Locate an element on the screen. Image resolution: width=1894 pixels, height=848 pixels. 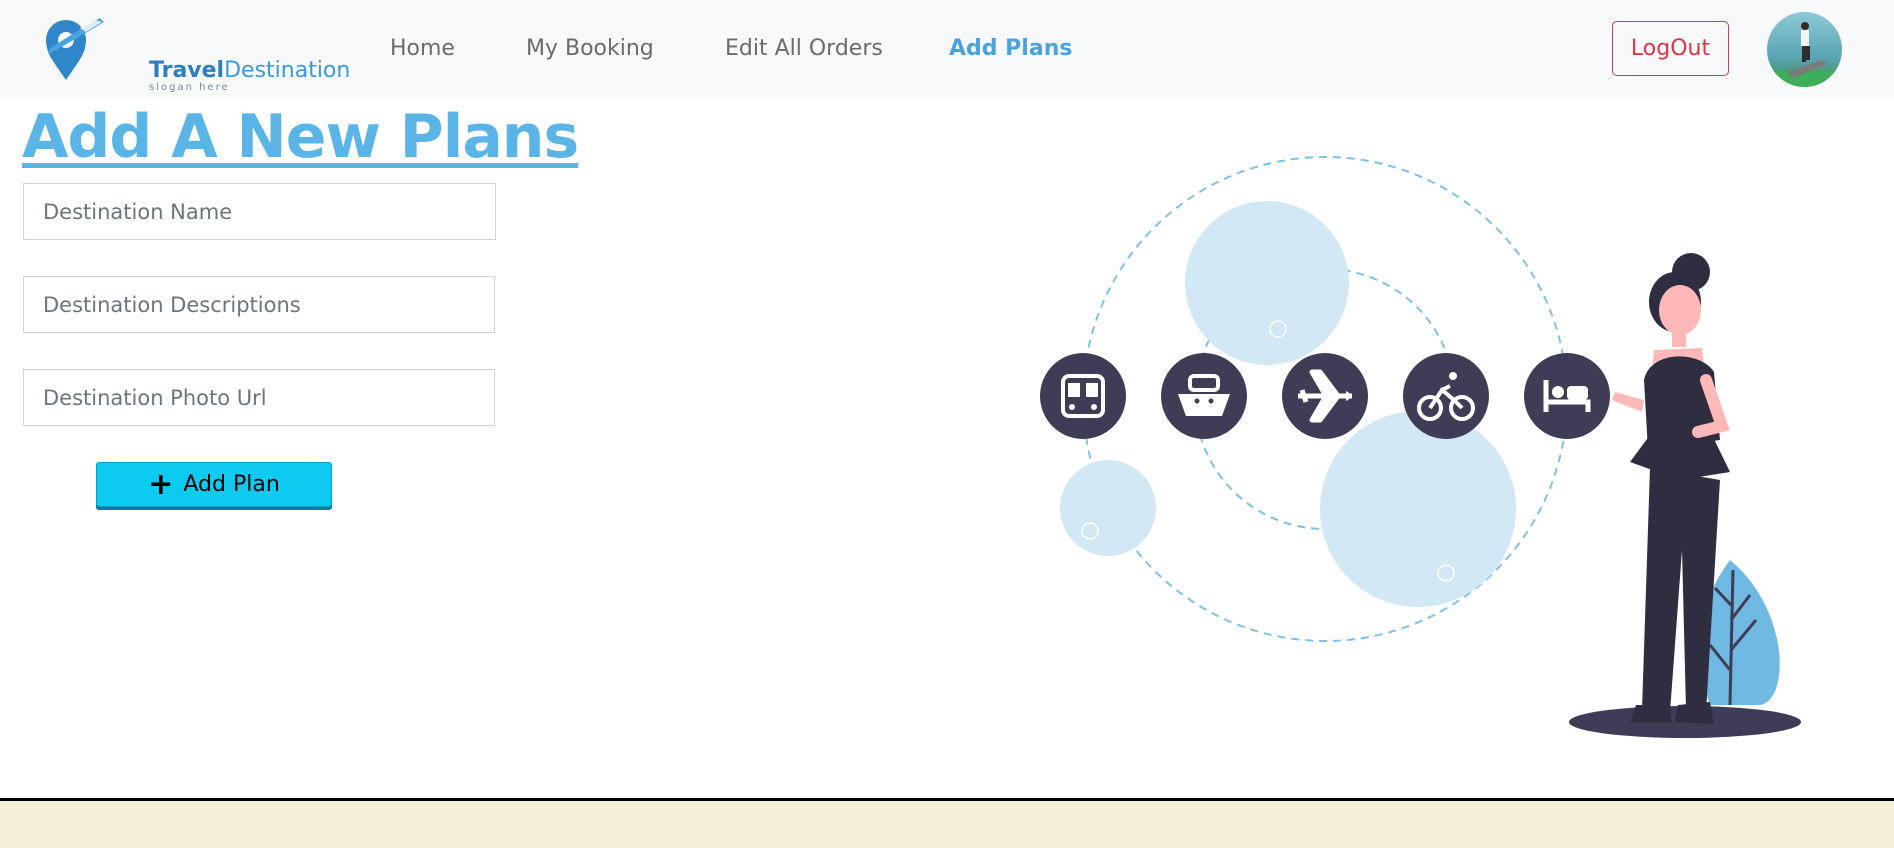
add-plan-button: + Add Plan is located at coordinates (214, 484).